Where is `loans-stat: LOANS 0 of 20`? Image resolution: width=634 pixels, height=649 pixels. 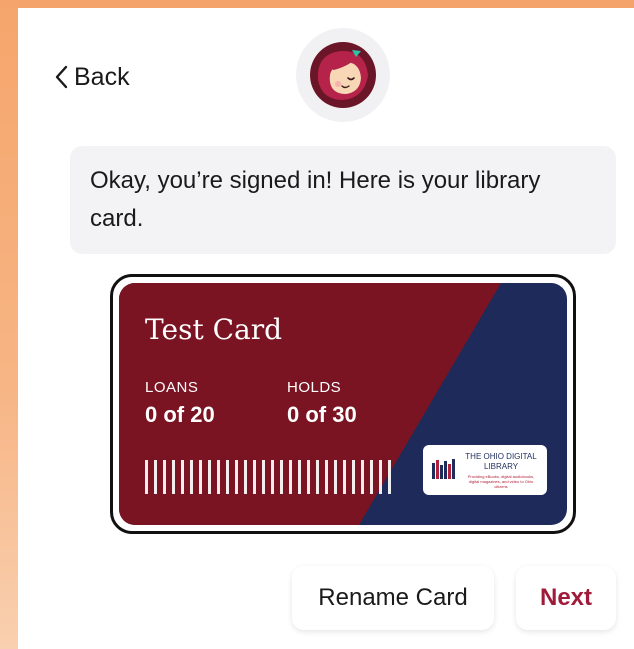 loans-stat: LOANS 0 of 20 is located at coordinates (180, 403).